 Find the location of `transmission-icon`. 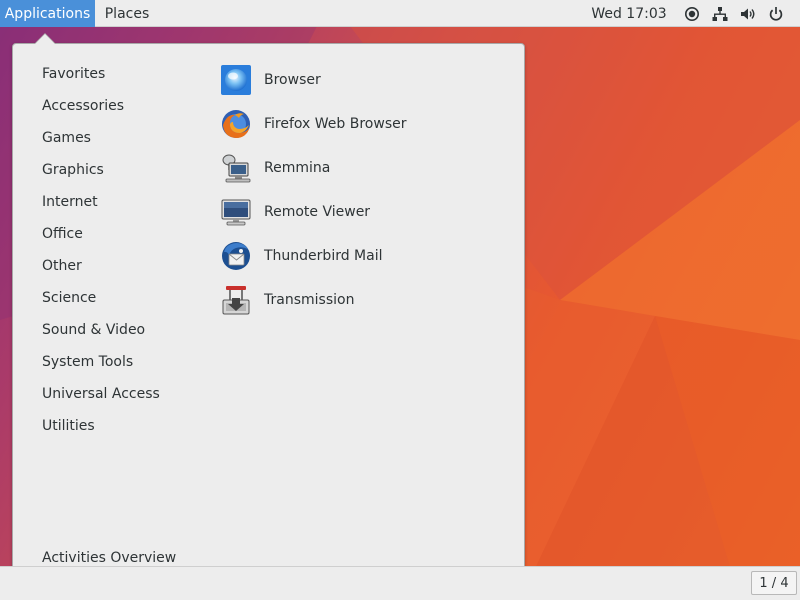

transmission-icon is located at coordinates (236, 300).